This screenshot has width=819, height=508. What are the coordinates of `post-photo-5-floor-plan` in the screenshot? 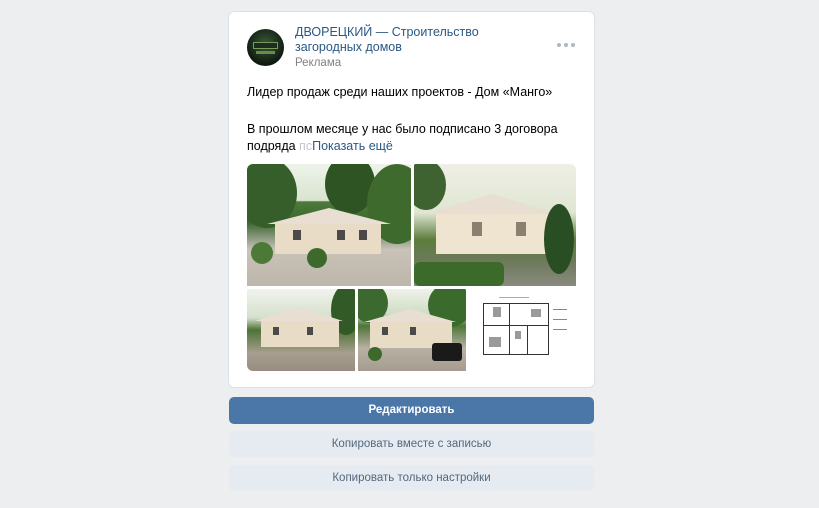 It's located at (522, 330).